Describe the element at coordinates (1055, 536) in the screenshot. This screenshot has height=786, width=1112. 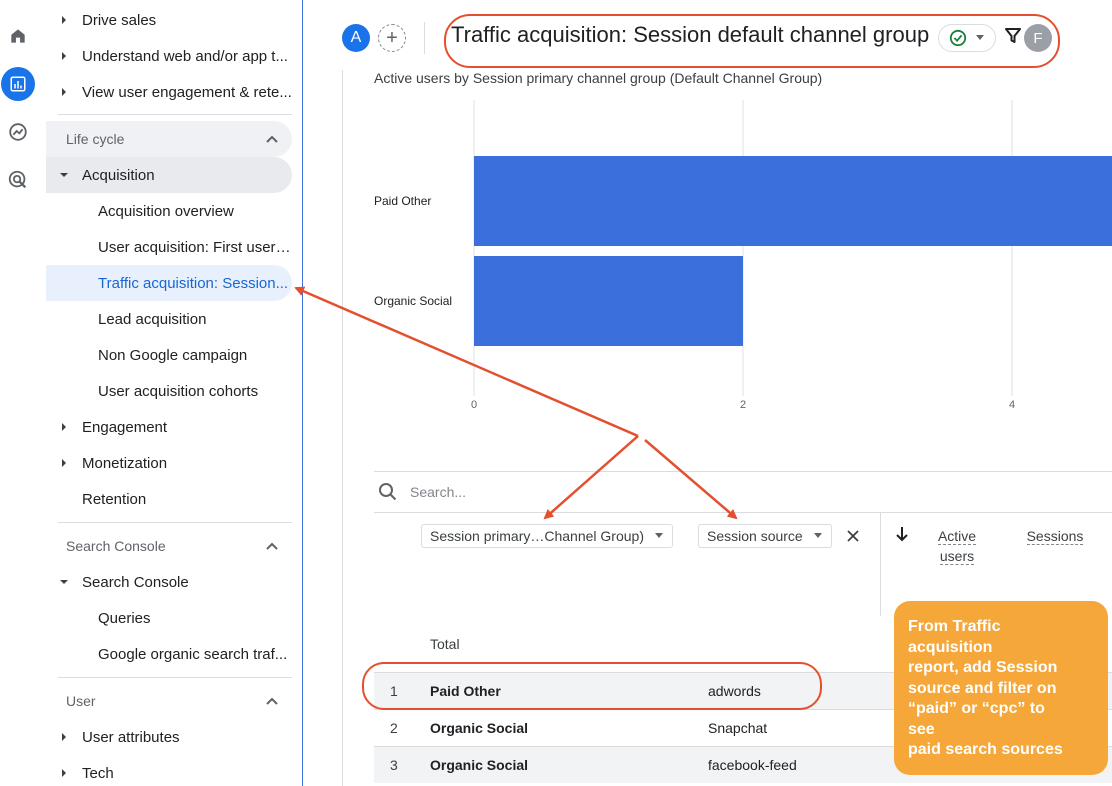
I see `column-header-sessions: Sessions` at that location.